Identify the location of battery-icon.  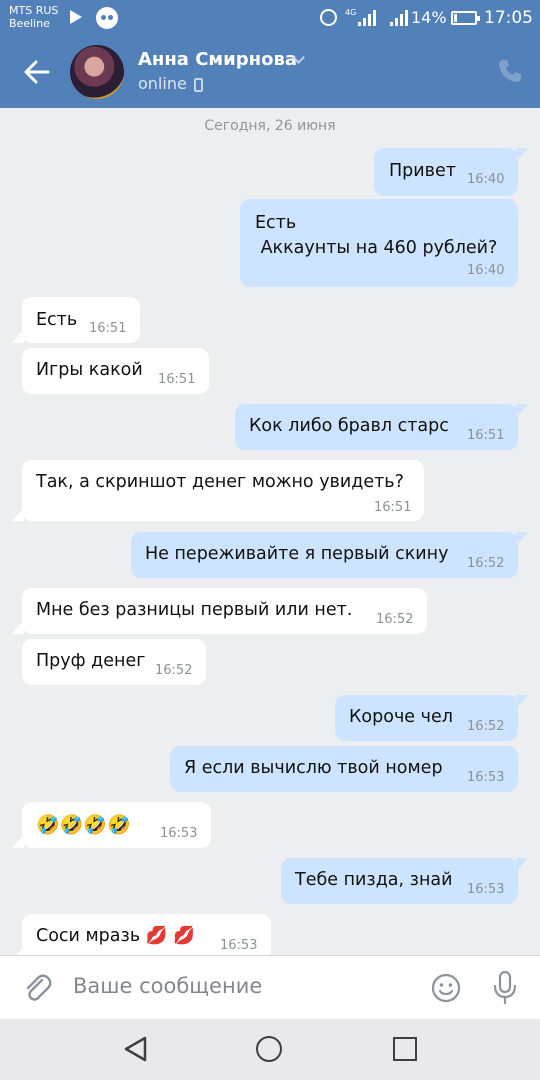
(465, 18).